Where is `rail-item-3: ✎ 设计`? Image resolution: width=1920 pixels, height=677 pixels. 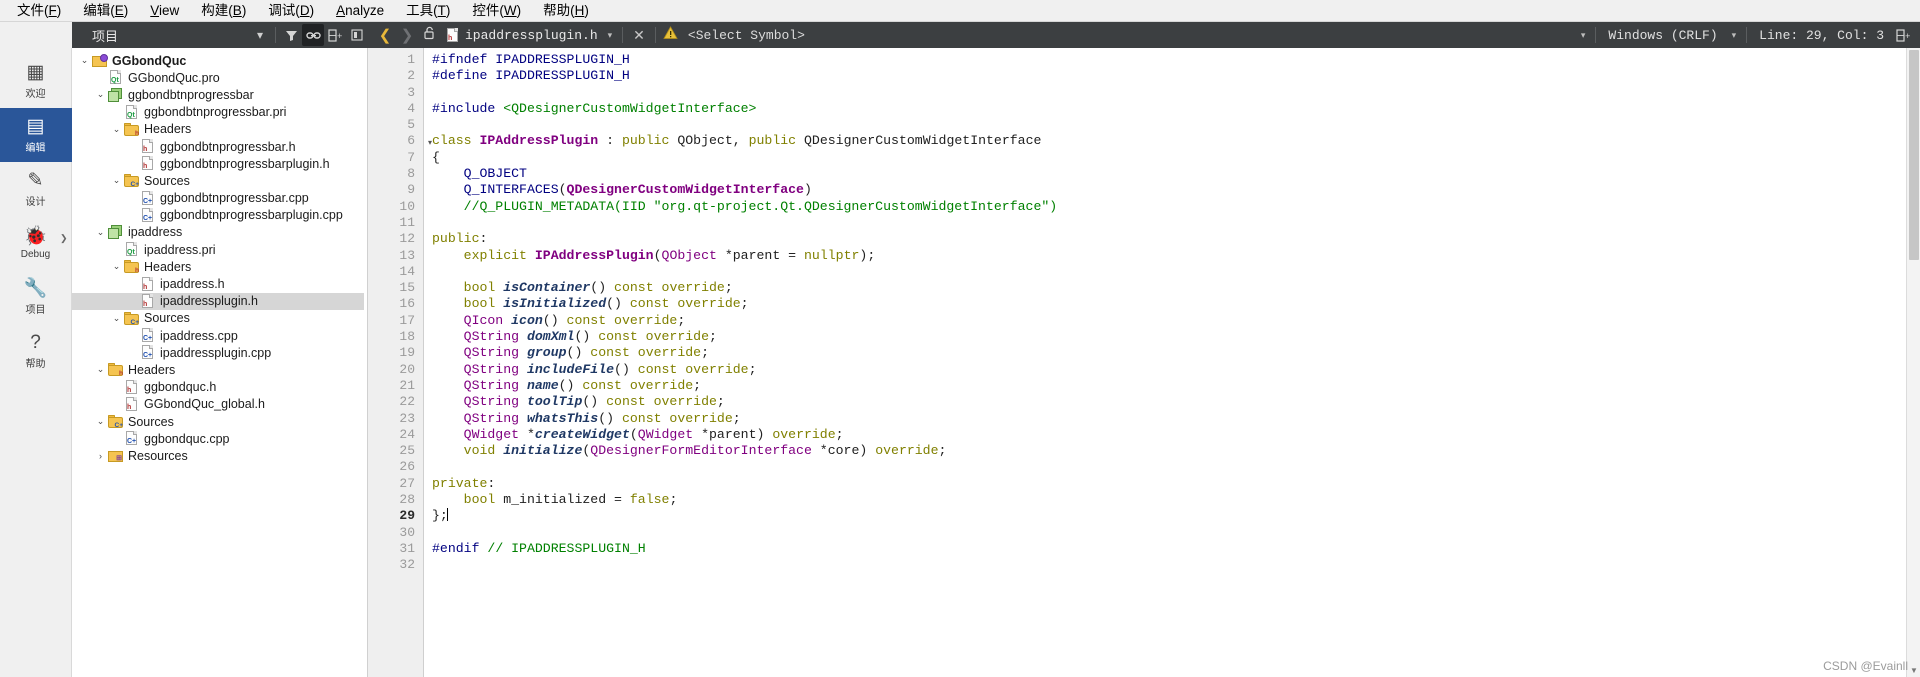 rail-item-3: ✎ 设计 is located at coordinates (36, 189).